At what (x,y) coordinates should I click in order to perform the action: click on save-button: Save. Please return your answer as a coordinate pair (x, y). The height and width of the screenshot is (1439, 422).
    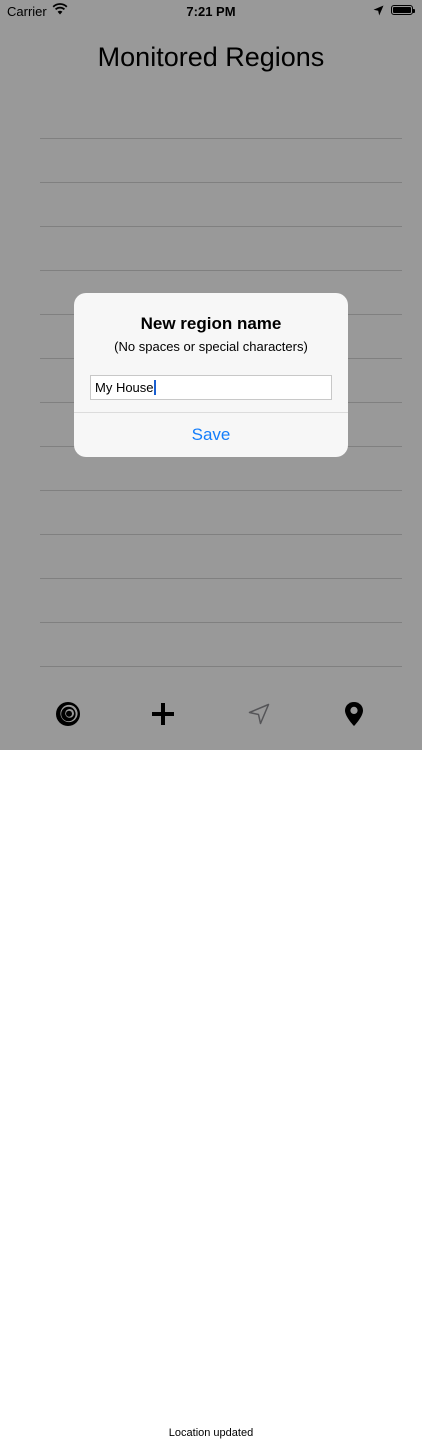
    Looking at the image, I should click on (211, 435).